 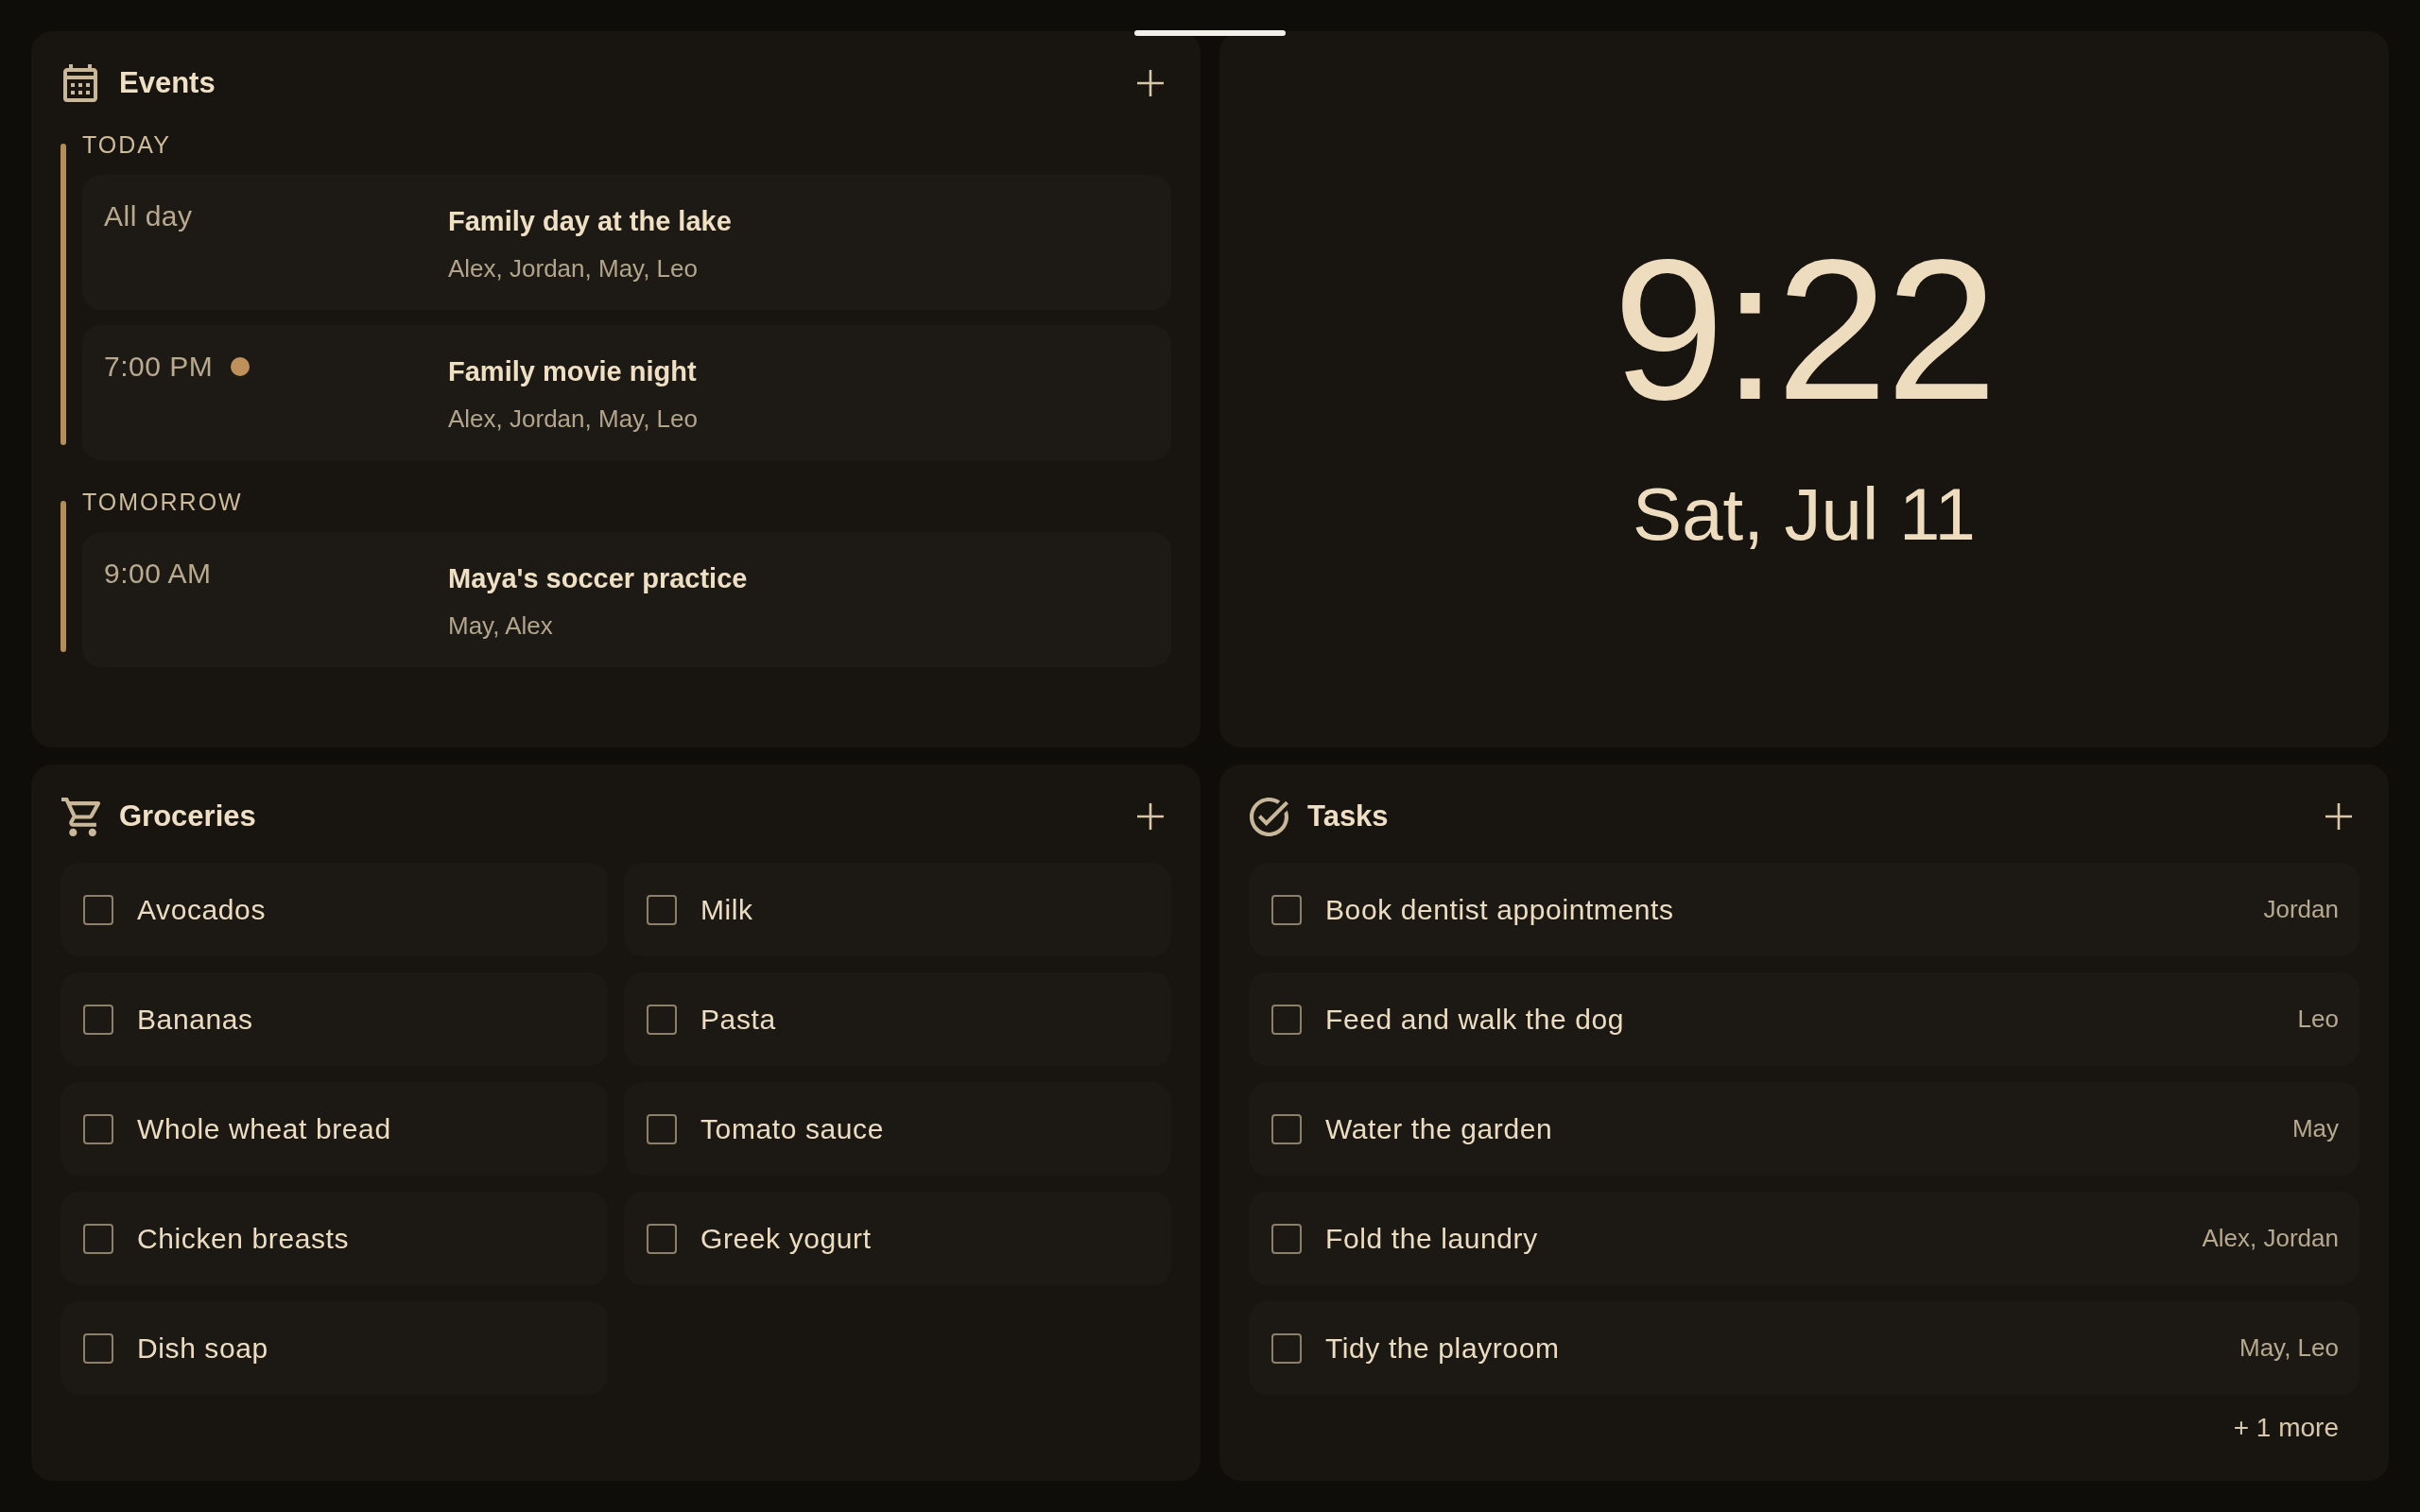 I want to click on task-item: Water the garden May, so click(x=1804, y=1129).